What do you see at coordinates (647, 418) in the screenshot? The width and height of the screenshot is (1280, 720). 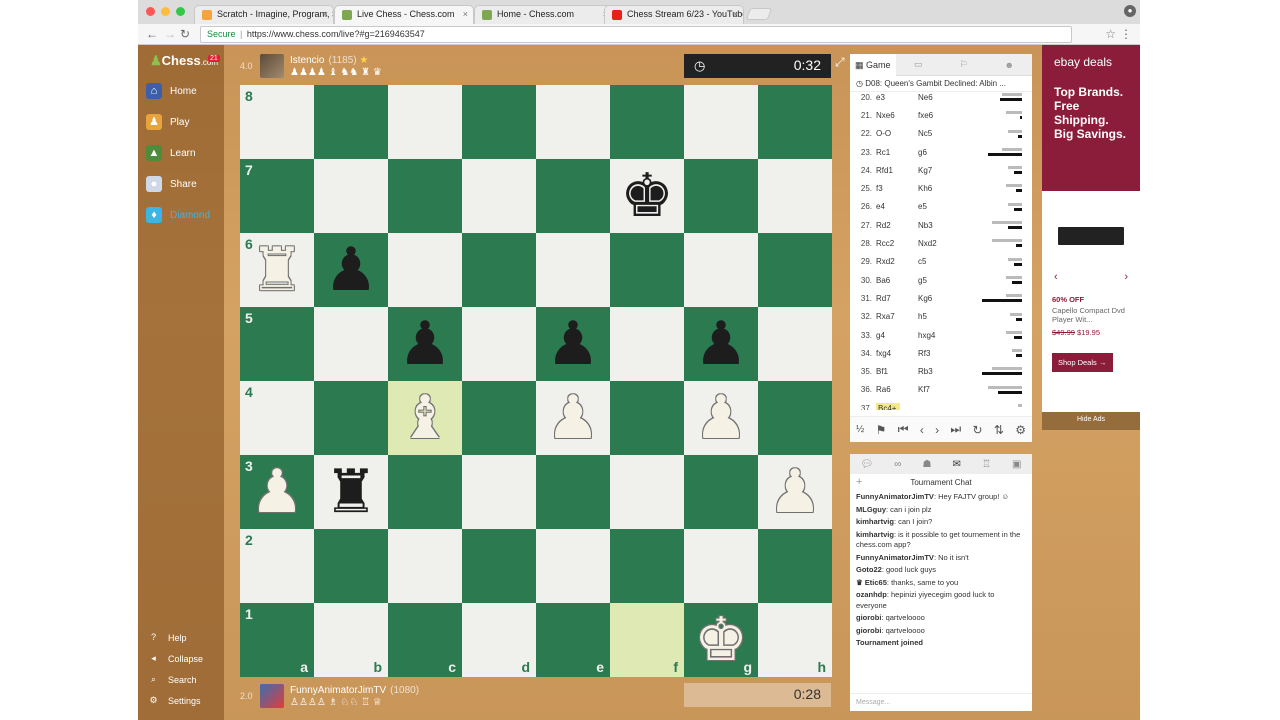 I see `square-f4` at bounding box center [647, 418].